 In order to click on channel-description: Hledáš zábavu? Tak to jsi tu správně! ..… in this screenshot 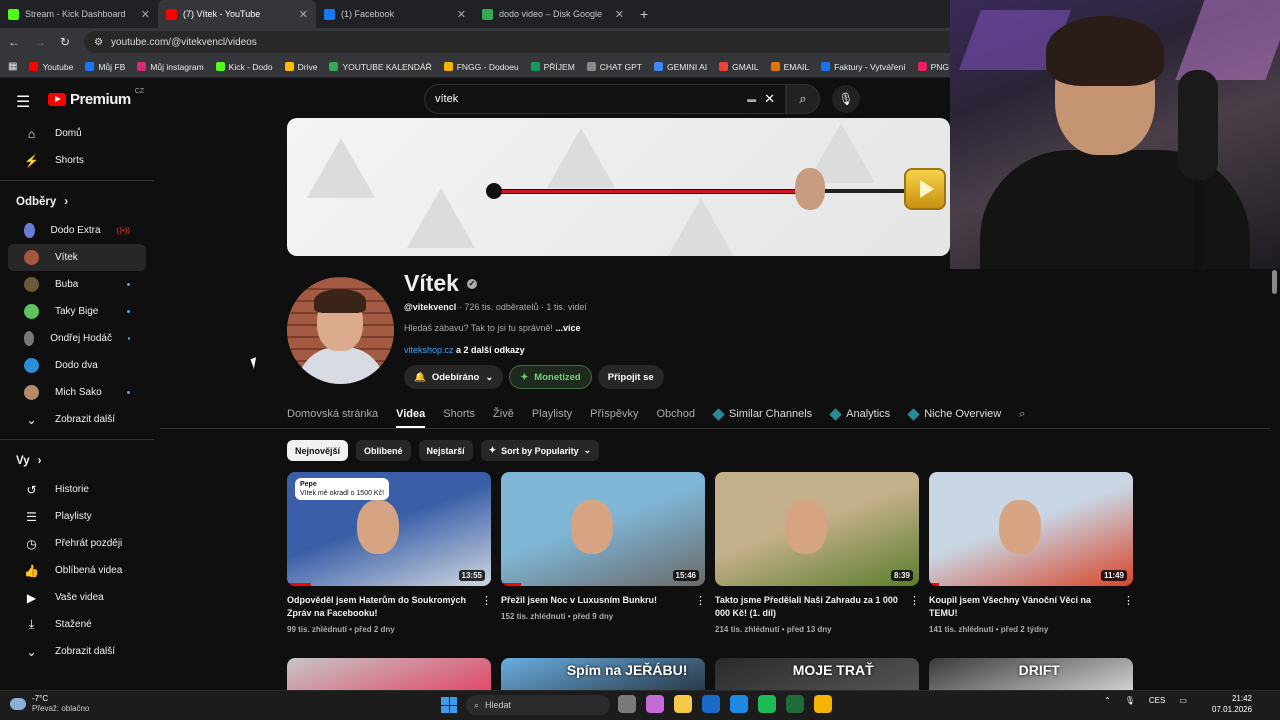, I will do `click(492, 328)`.